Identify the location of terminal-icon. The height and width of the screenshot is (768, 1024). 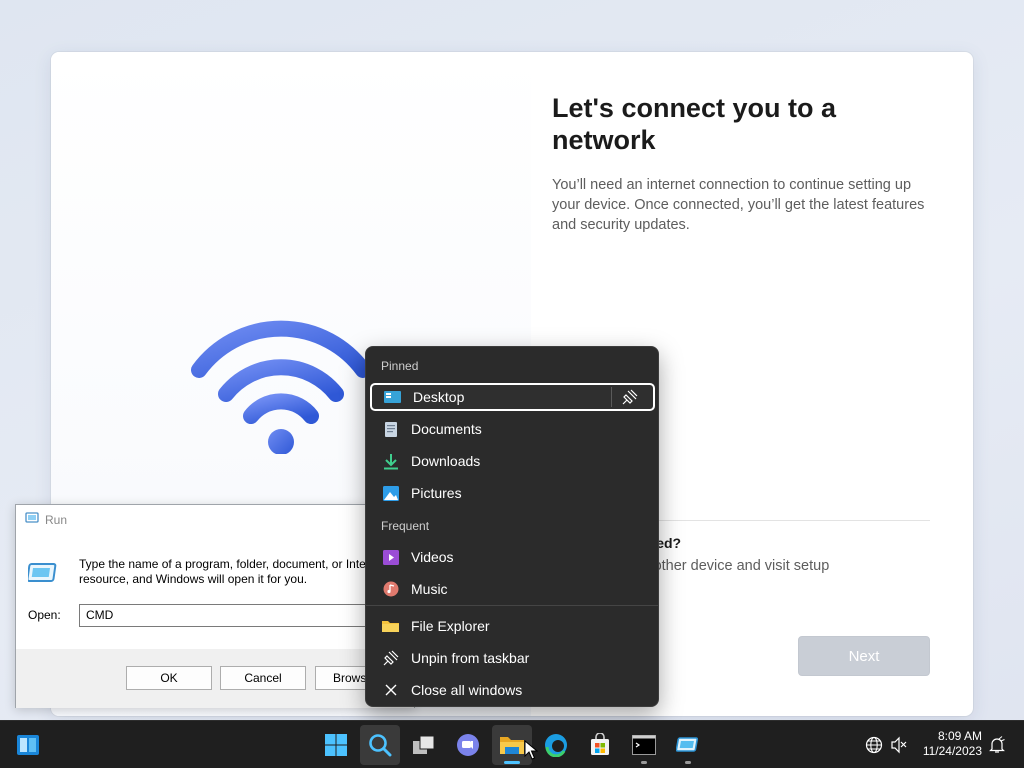
(644, 745).